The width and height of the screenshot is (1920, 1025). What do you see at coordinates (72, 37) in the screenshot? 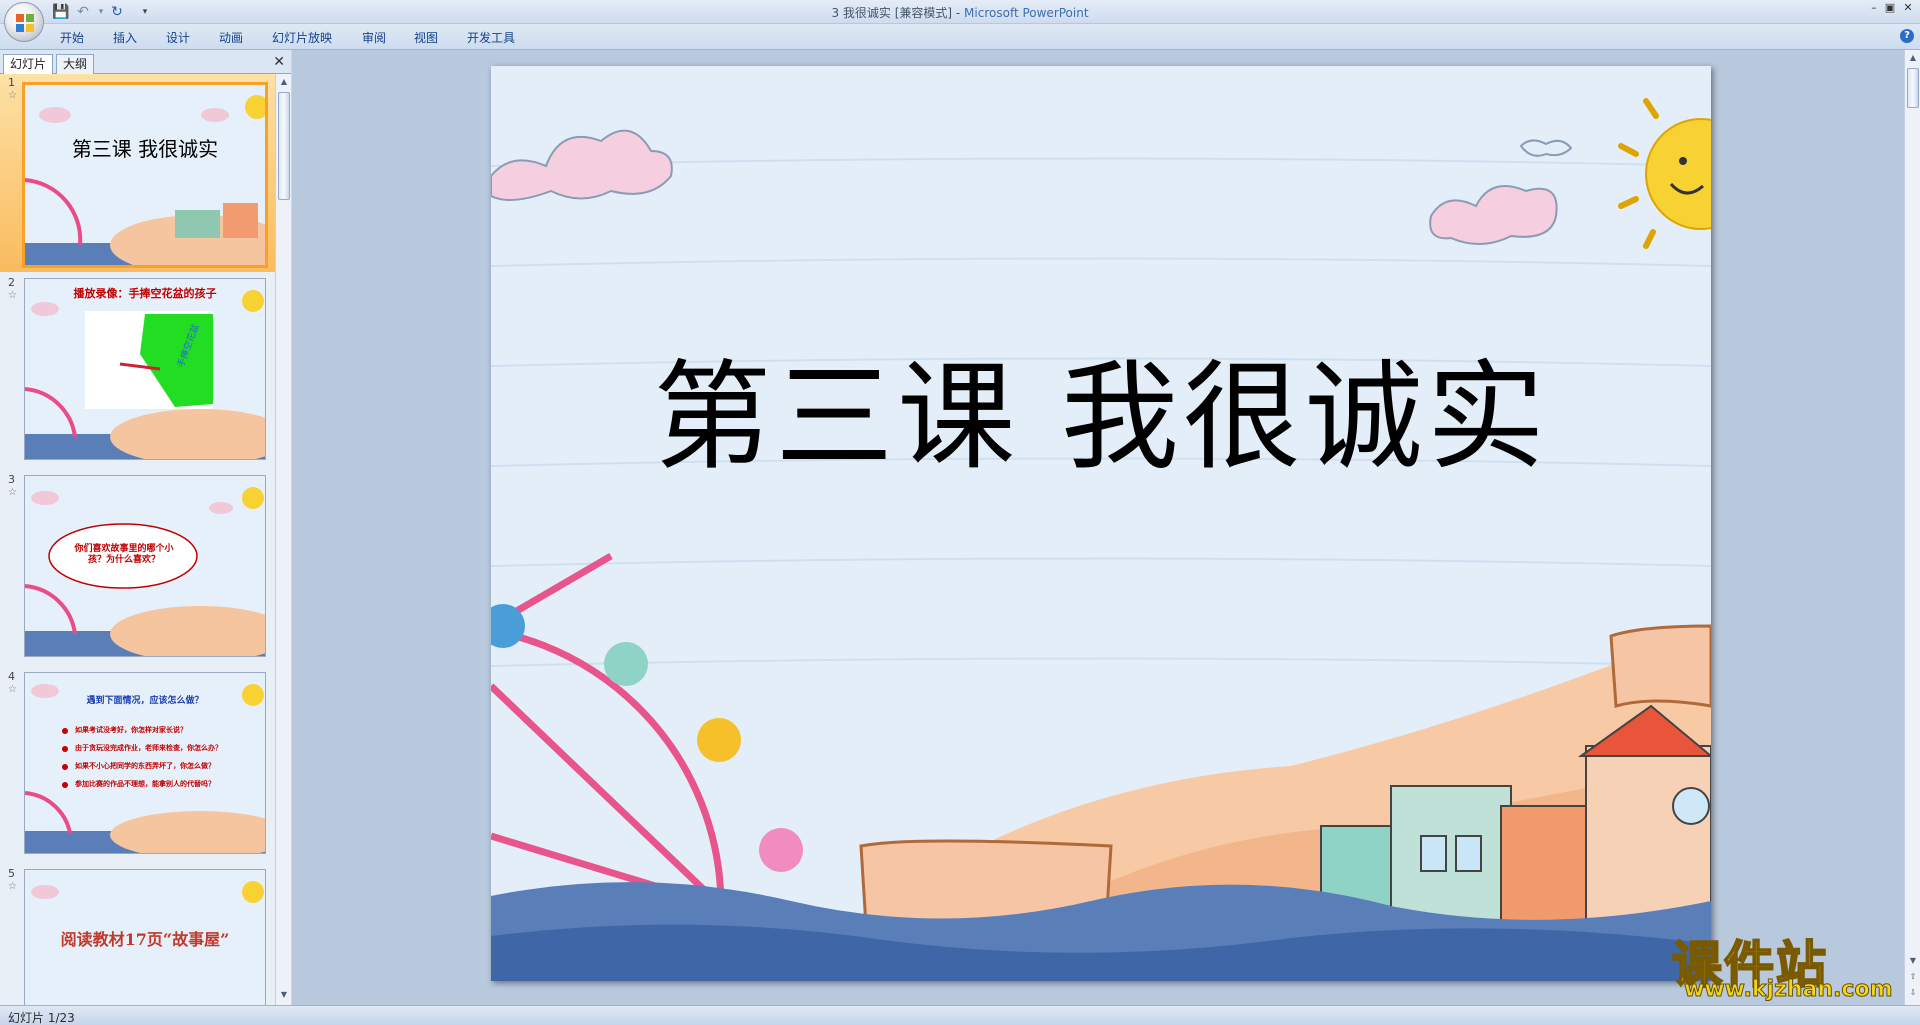
I see `tab-home: 开始` at bounding box center [72, 37].